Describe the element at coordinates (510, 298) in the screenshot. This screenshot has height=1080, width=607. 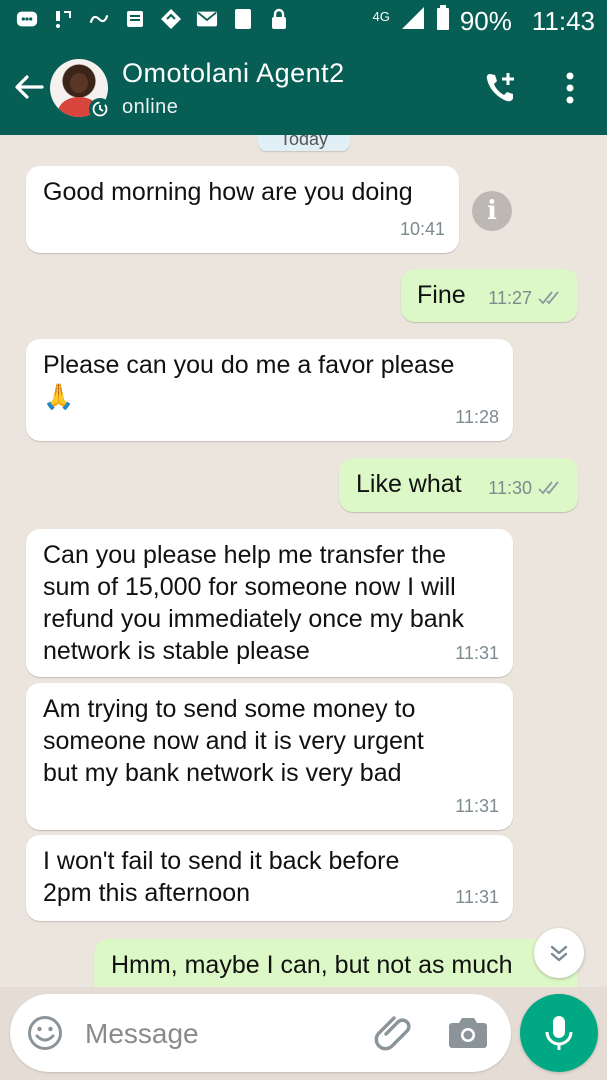
I see `message-time: 11:27` at that location.